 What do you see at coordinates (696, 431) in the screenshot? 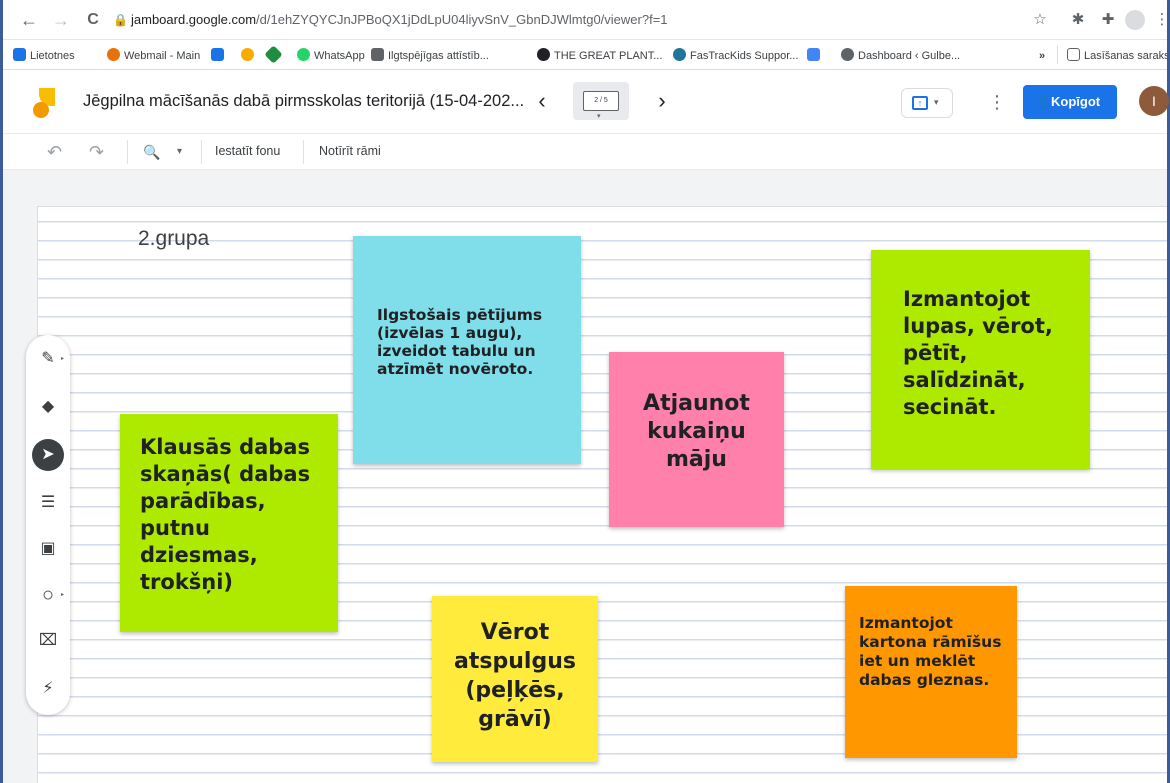
I see `sticky-note-text: Atjaunot kukaiņu māju` at bounding box center [696, 431].